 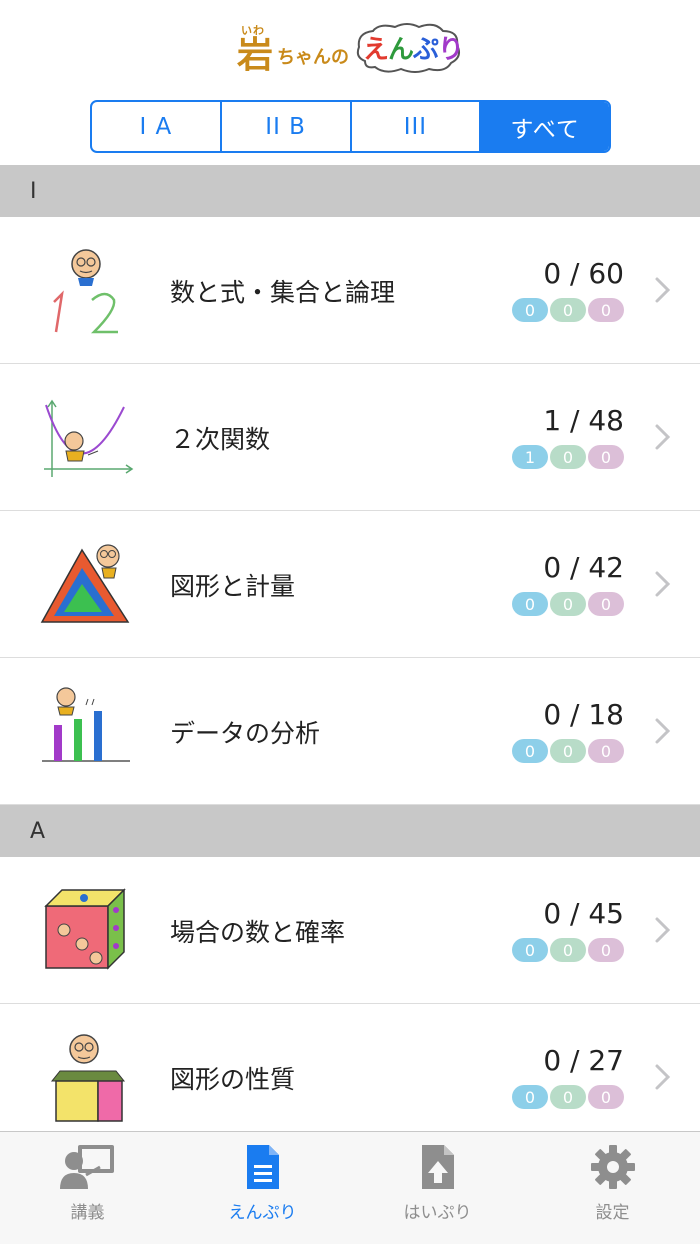 I want to click on segment-all: すべて, so click(x=545, y=126).